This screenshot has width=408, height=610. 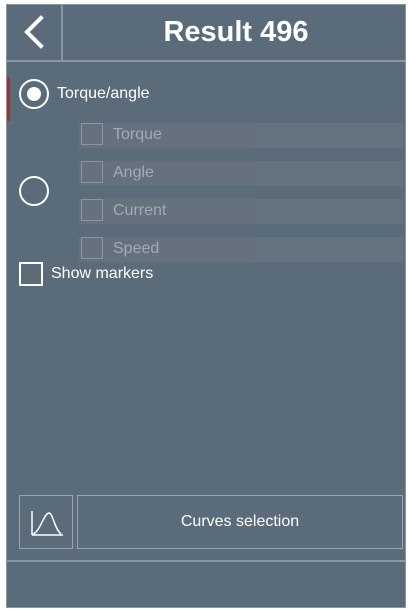 I want to click on option-current-checkbox, so click(x=92, y=210).